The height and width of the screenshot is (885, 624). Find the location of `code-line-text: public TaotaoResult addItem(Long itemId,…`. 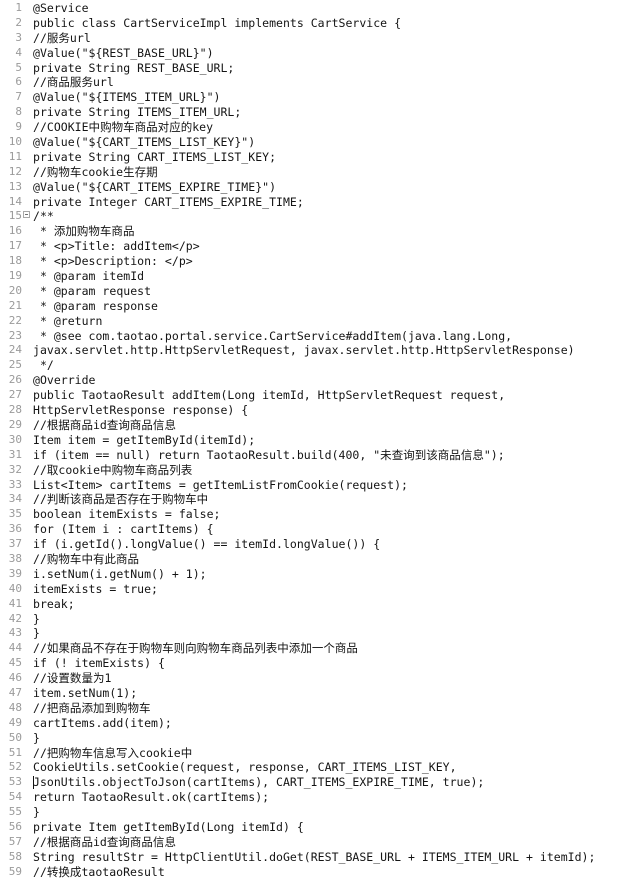

code-line-text: public TaotaoResult addItem(Long itemId,… is located at coordinates (269, 395).